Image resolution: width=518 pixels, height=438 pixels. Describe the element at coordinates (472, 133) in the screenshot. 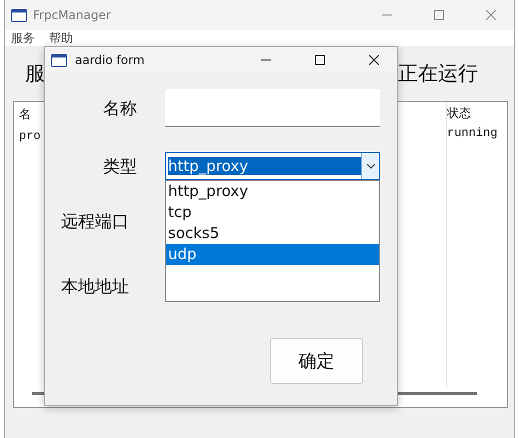

I see `table-cell-text: running` at that location.